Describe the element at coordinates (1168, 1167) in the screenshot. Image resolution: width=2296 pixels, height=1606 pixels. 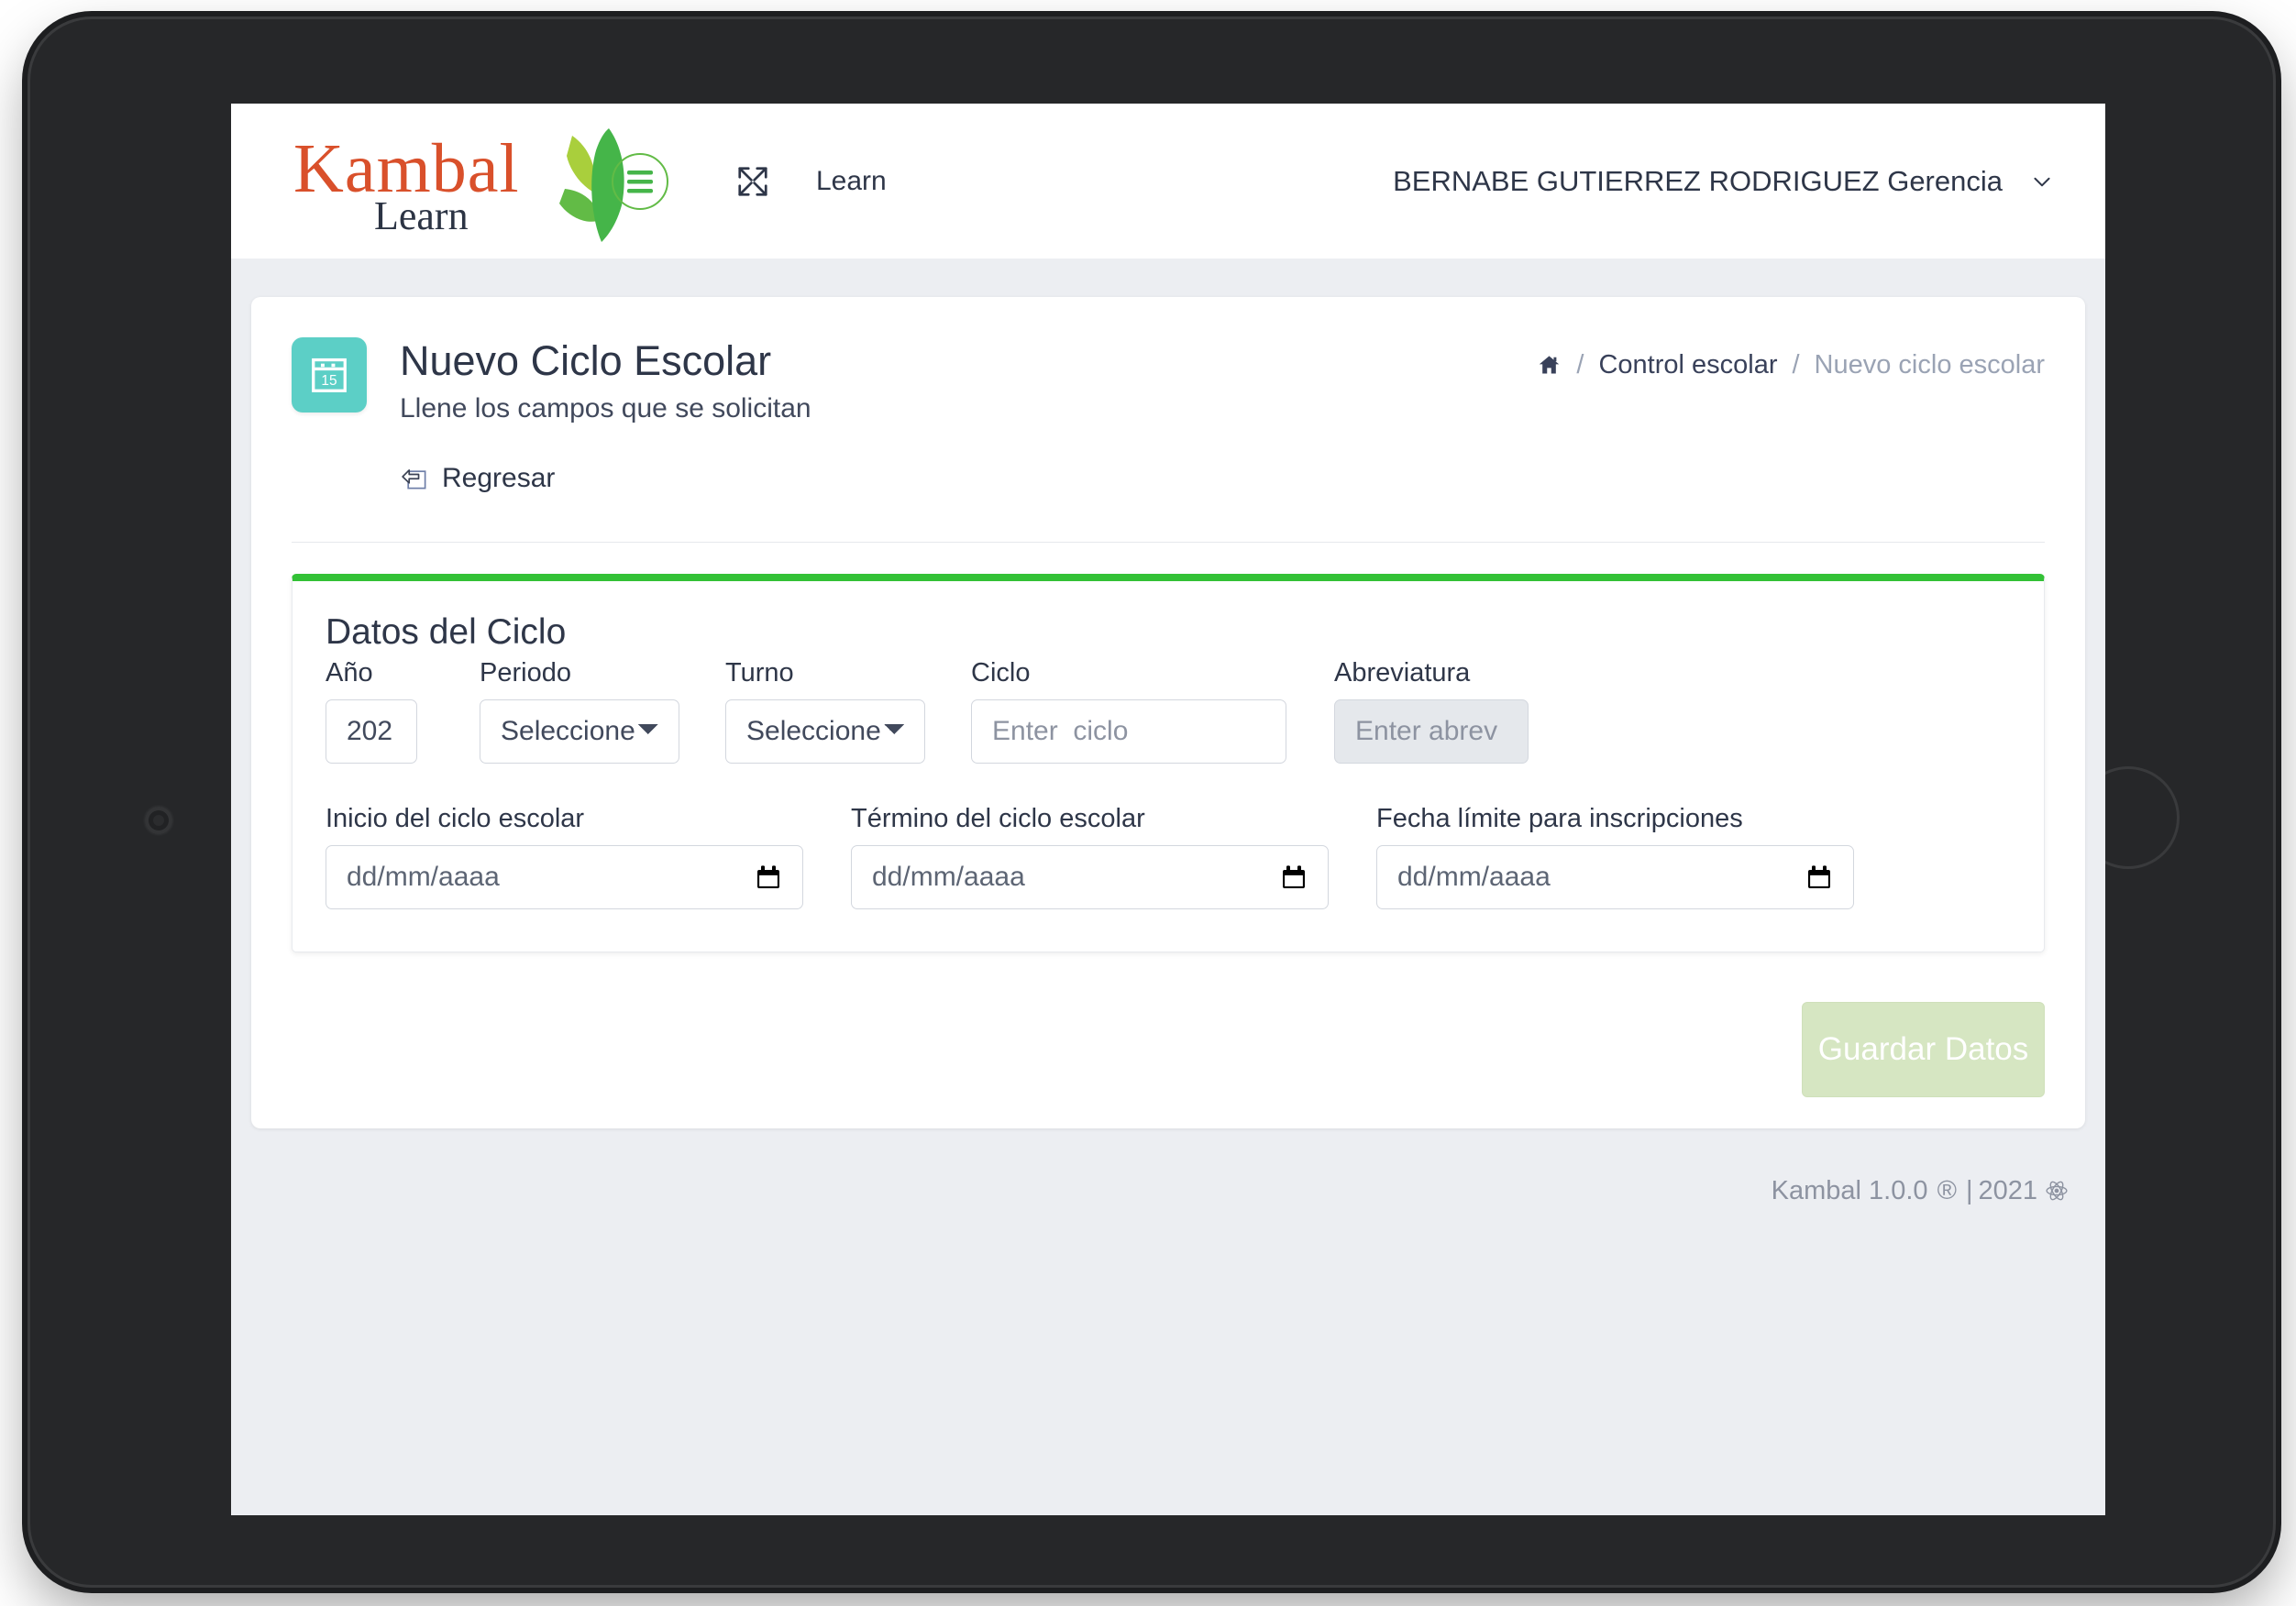
I see `footer: Kambal 1.0.0 ® | 2021` at that location.